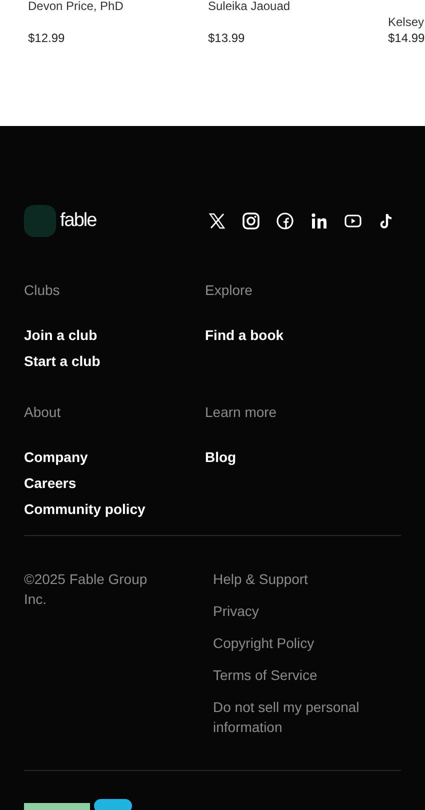 This screenshot has width=425, height=810. Describe the element at coordinates (406, 38) in the screenshot. I see `book-price: $14.99` at that location.